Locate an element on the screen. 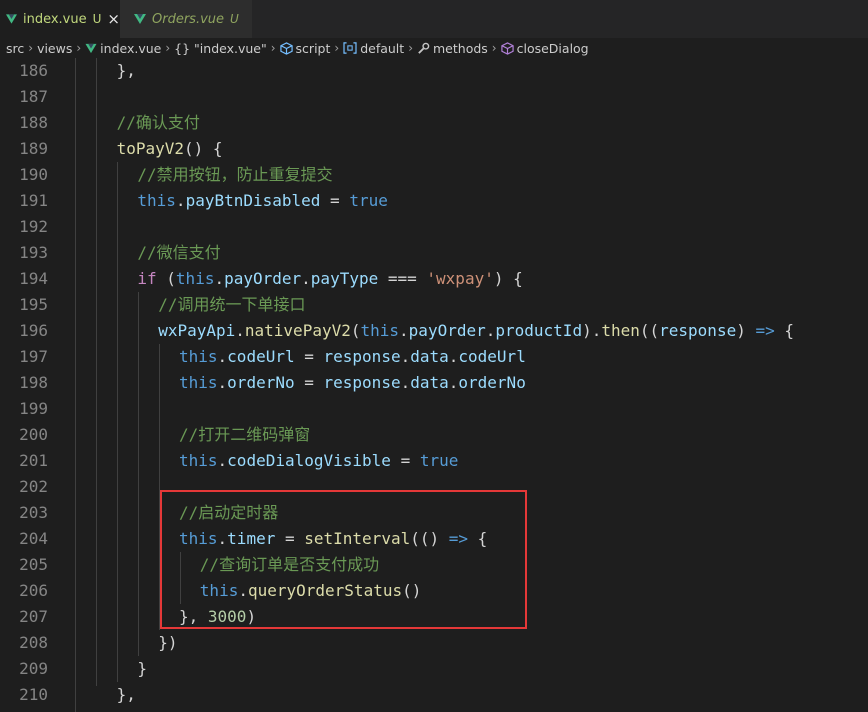 This screenshot has height=712, width=868. code-token: //禁用按钮，防止重复提交 is located at coordinates (235, 174).